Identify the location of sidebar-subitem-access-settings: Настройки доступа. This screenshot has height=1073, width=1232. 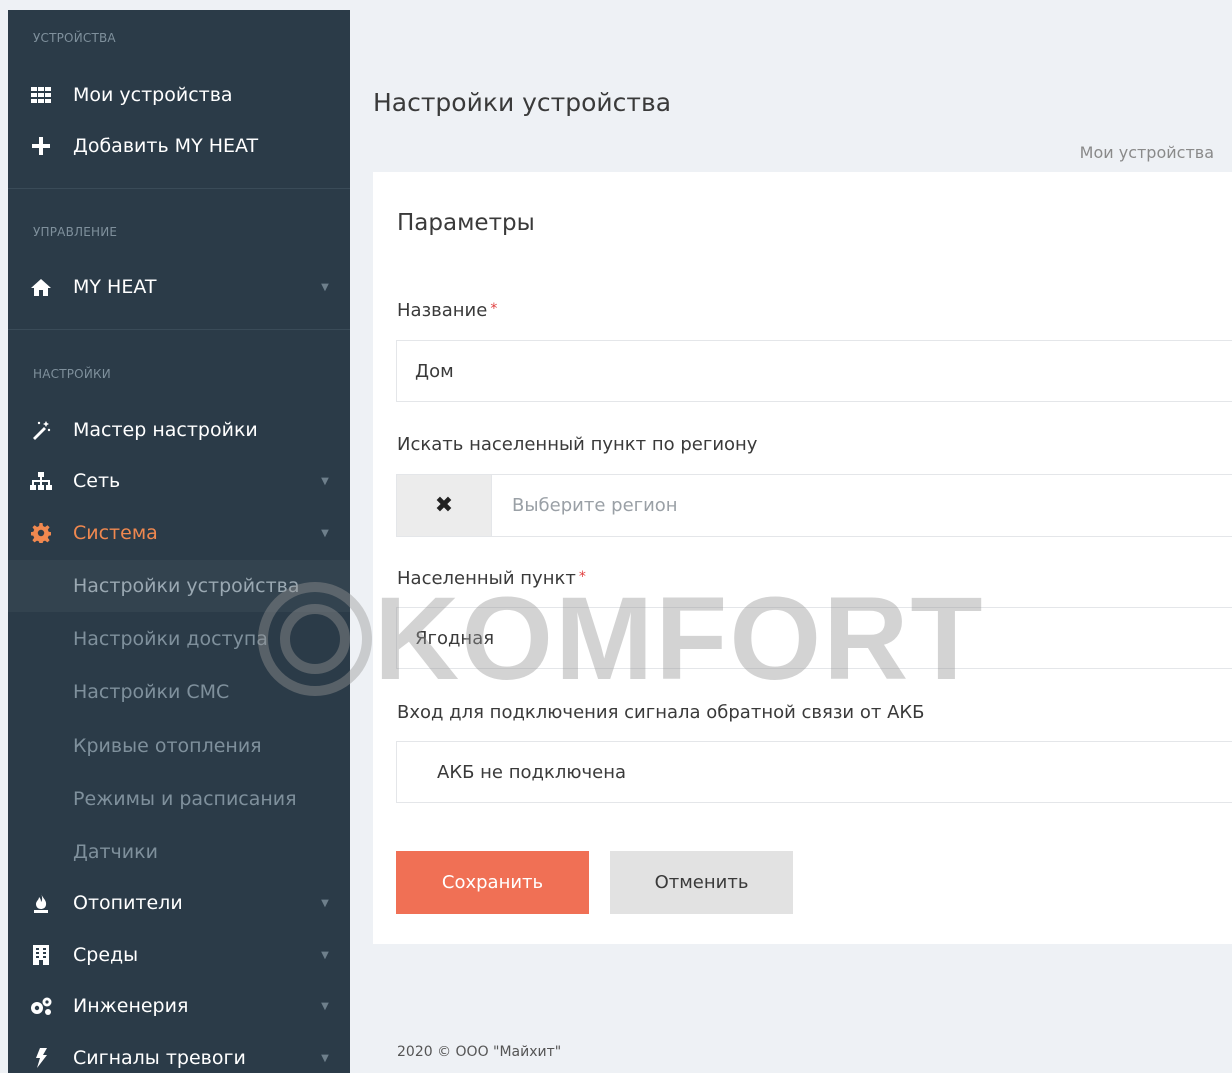
(179, 639).